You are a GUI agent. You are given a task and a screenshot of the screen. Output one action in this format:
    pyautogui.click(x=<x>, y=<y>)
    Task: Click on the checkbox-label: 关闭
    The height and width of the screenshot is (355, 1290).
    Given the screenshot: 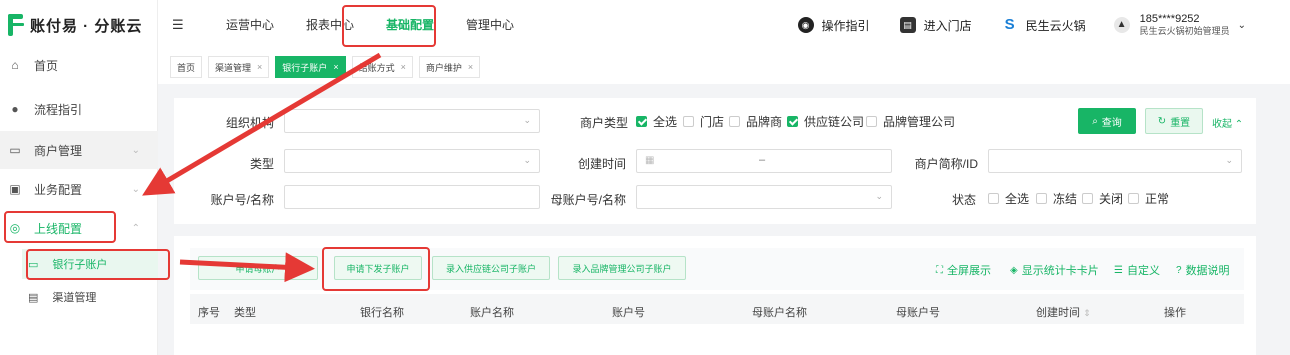 What is the action you would take?
    pyautogui.click(x=1111, y=199)
    